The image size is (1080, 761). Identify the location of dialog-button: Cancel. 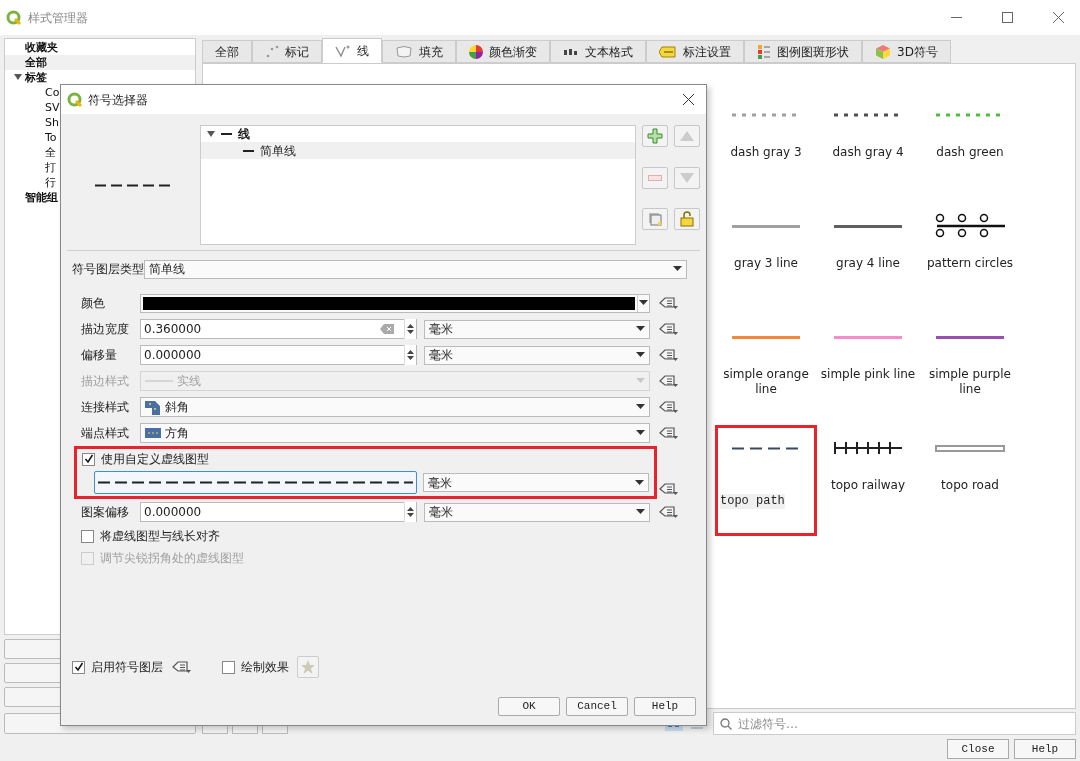
(597, 706).